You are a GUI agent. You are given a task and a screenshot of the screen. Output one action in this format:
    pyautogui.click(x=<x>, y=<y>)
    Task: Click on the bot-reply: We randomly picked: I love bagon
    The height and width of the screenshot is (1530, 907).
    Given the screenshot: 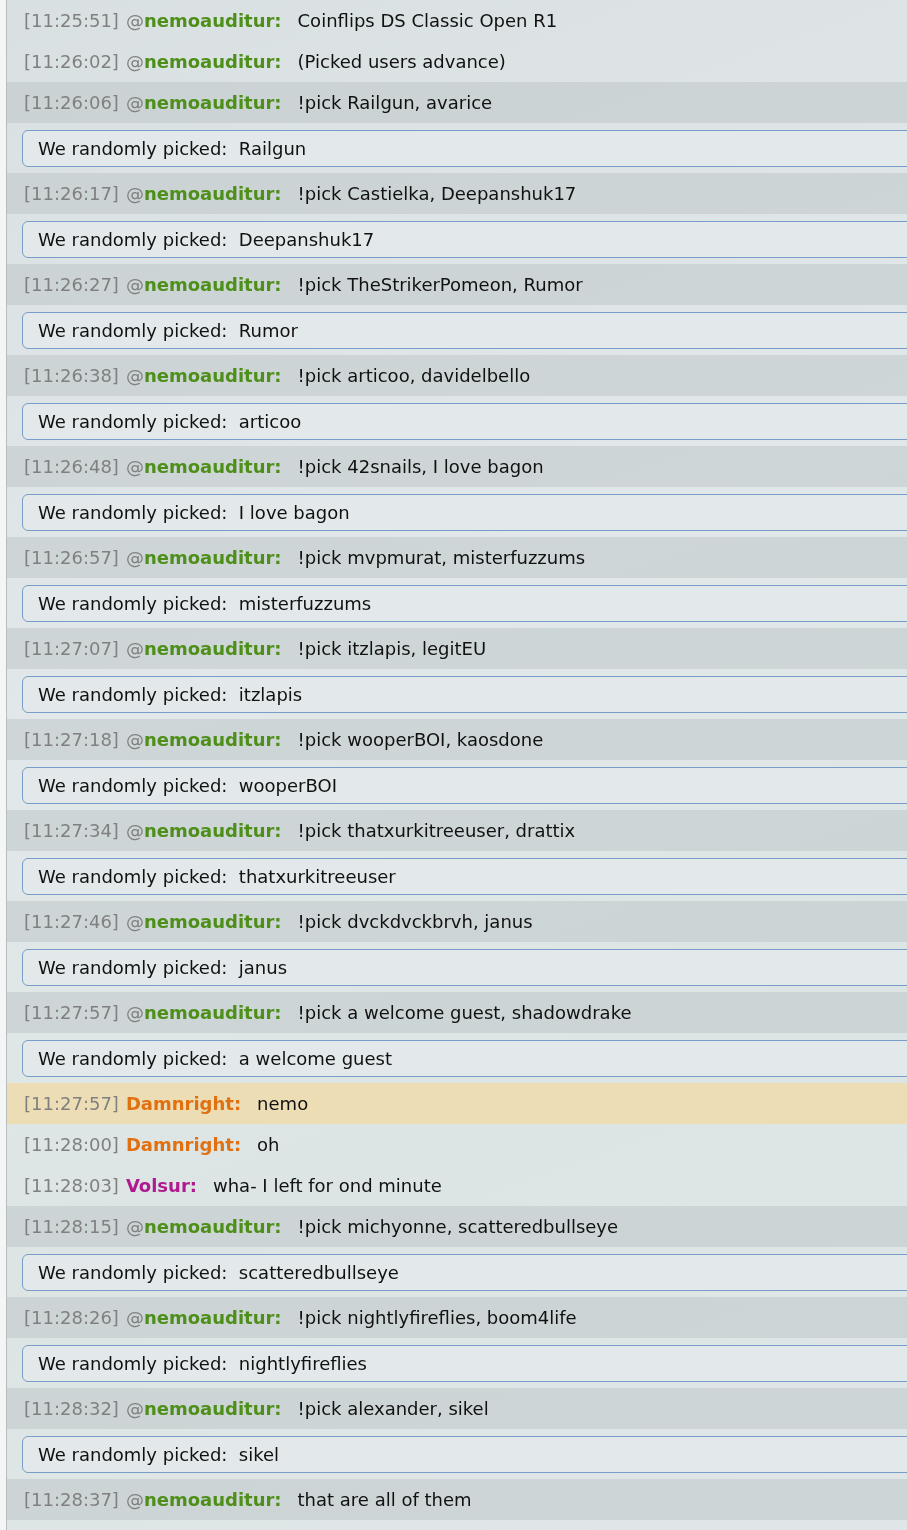 What is the action you would take?
    pyautogui.click(x=464, y=512)
    